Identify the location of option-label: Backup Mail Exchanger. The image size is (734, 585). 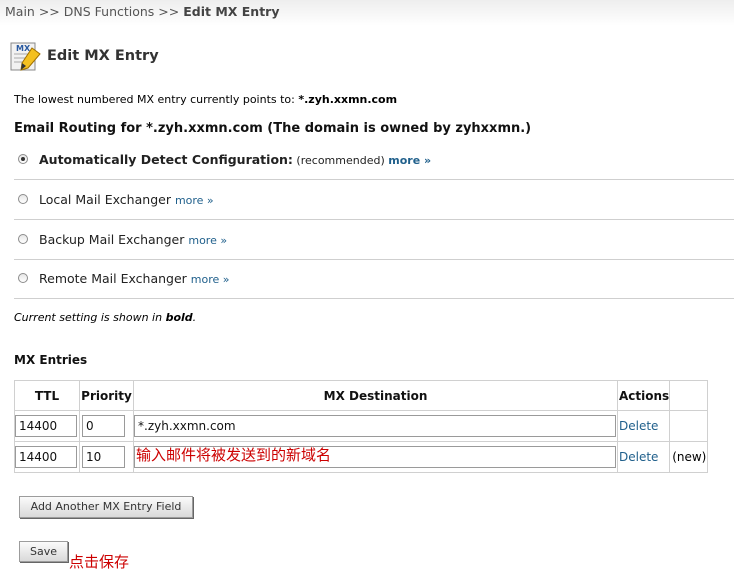
(112, 239).